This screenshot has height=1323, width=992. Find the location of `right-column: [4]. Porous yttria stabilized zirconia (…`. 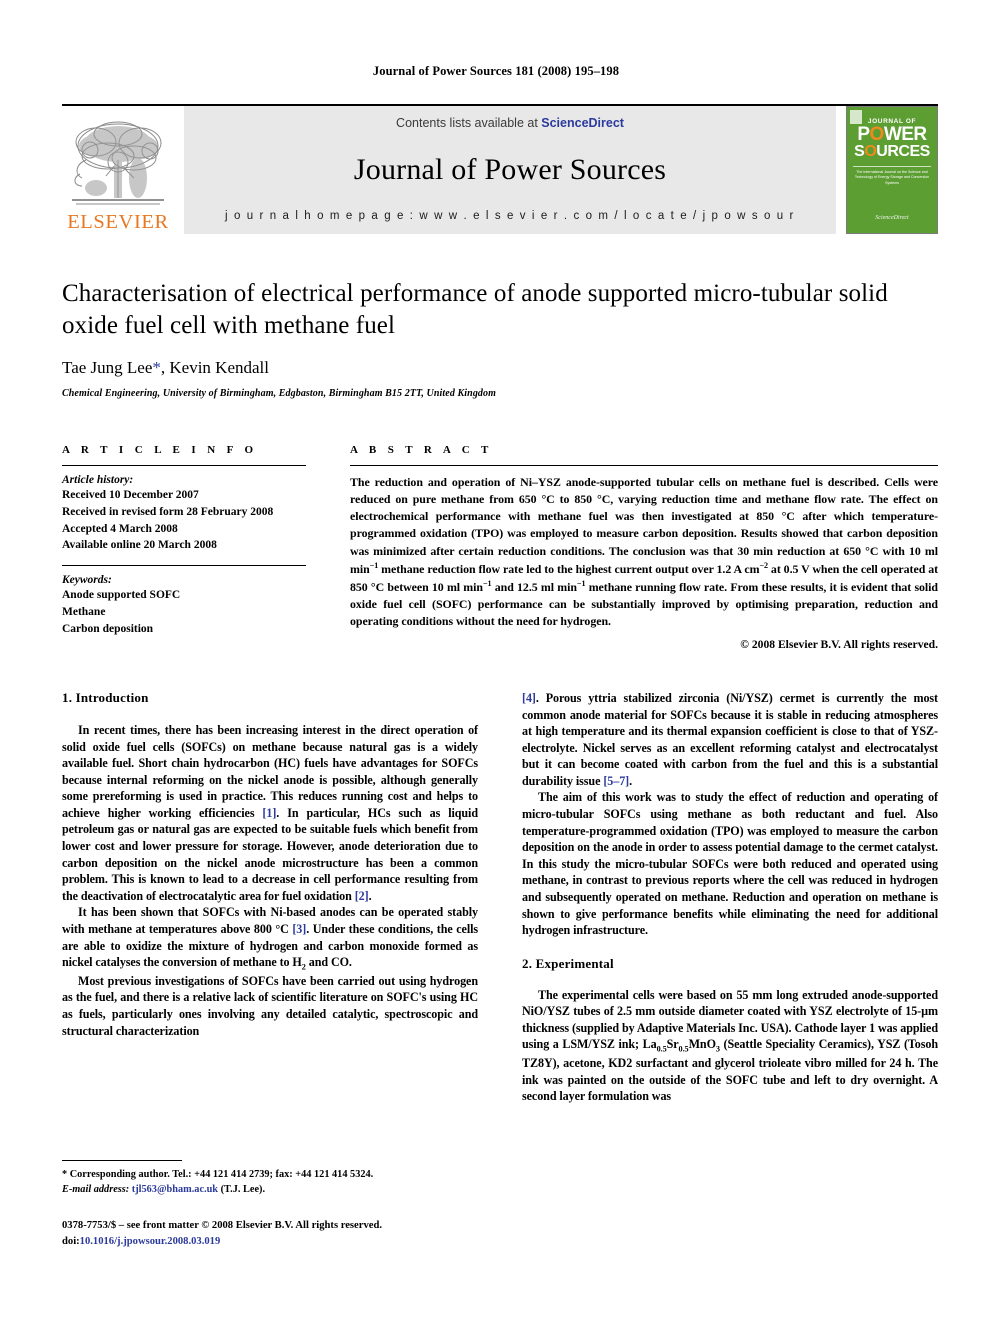

right-column: [4]. Porous yttria stabilized zirconia (… is located at coordinates (730, 897).